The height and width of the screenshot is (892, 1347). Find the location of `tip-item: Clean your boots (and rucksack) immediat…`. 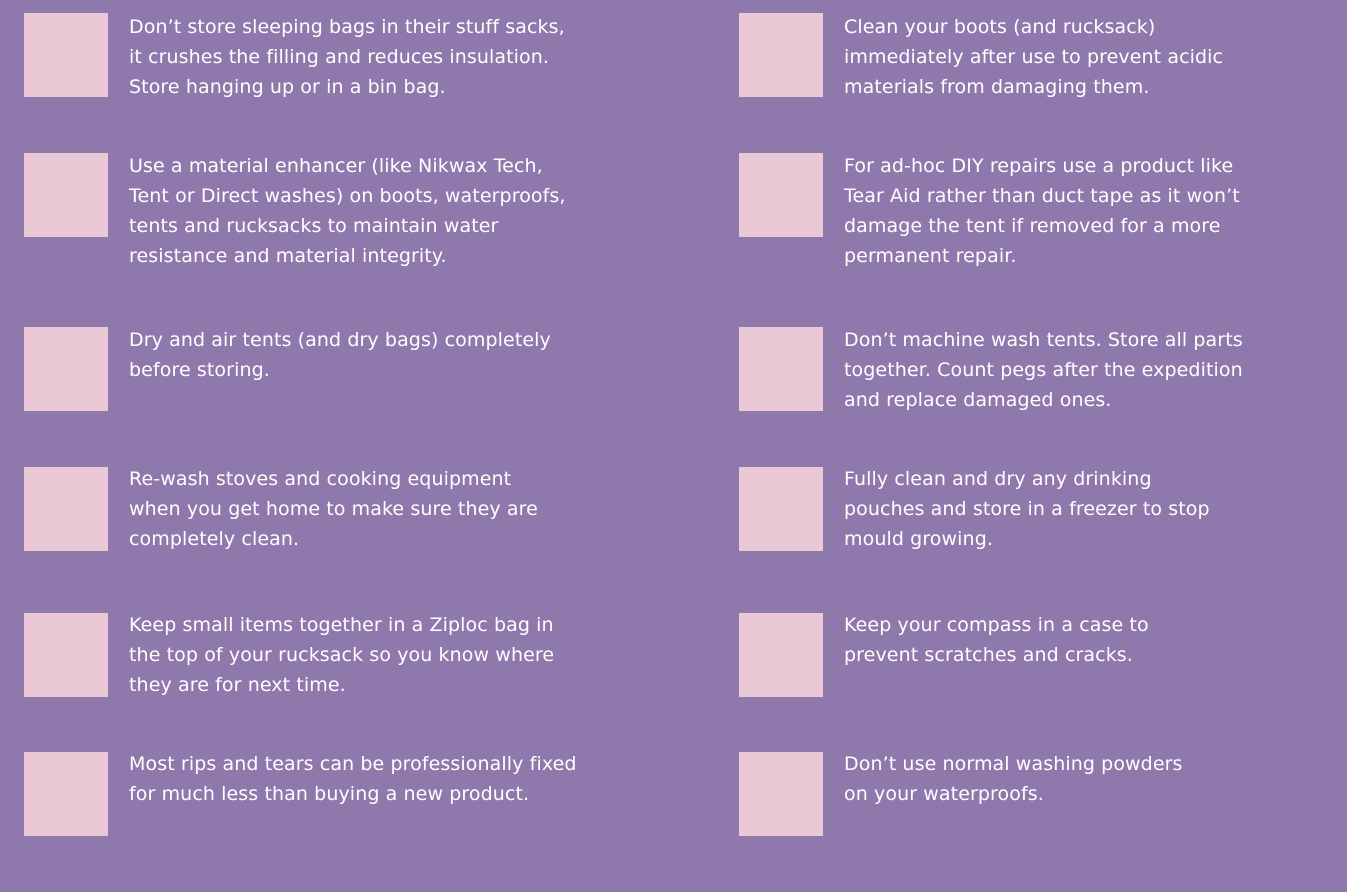

tip-item: Clean your boots (and rucksack) immediat… is located at coordinates (1043, 83).